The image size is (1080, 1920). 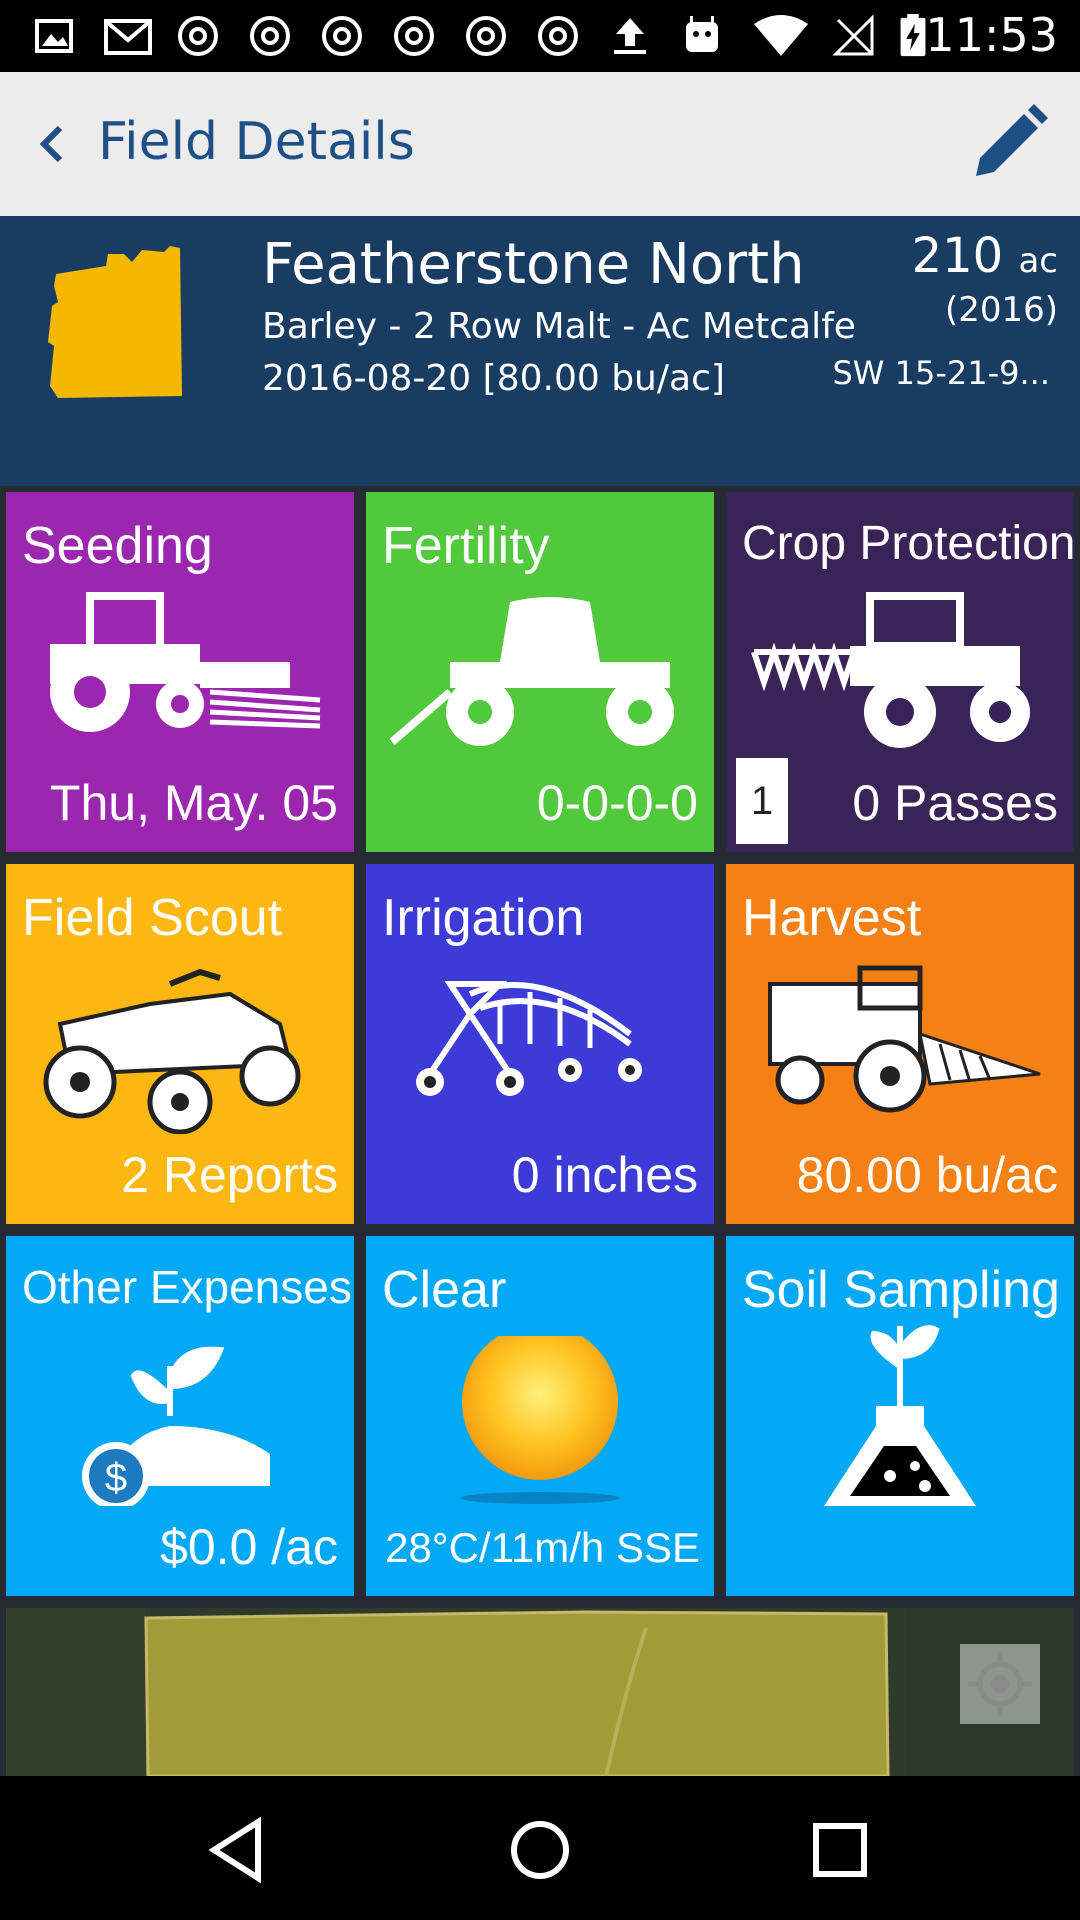 I want to click on tile-value: 80.00 bu/ac, so click(x=927, y=1175).